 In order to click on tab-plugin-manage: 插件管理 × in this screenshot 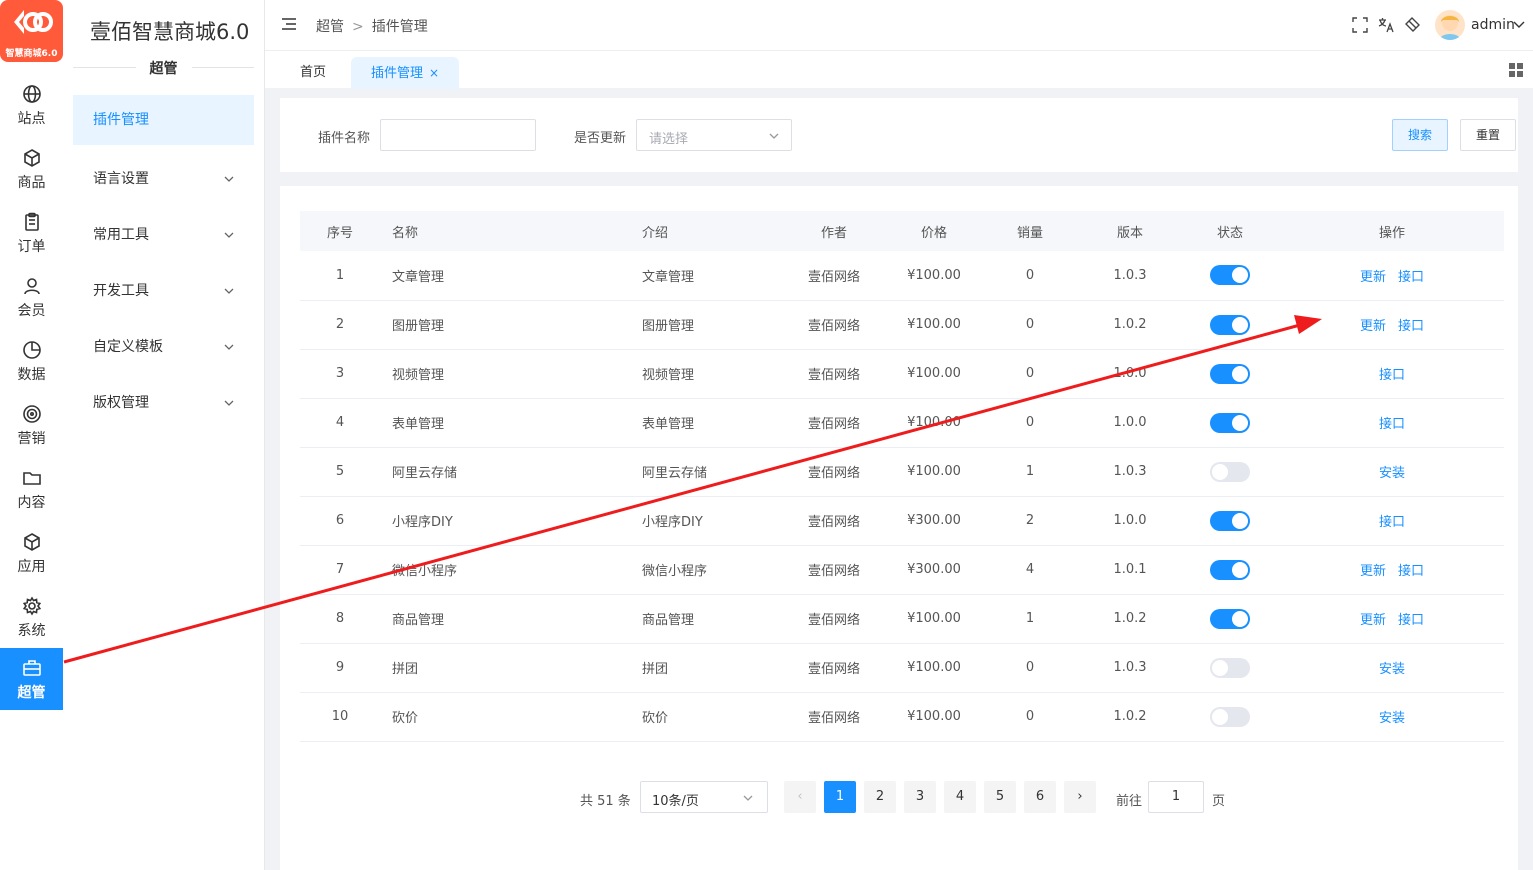, I will do `click(405, 73)`.